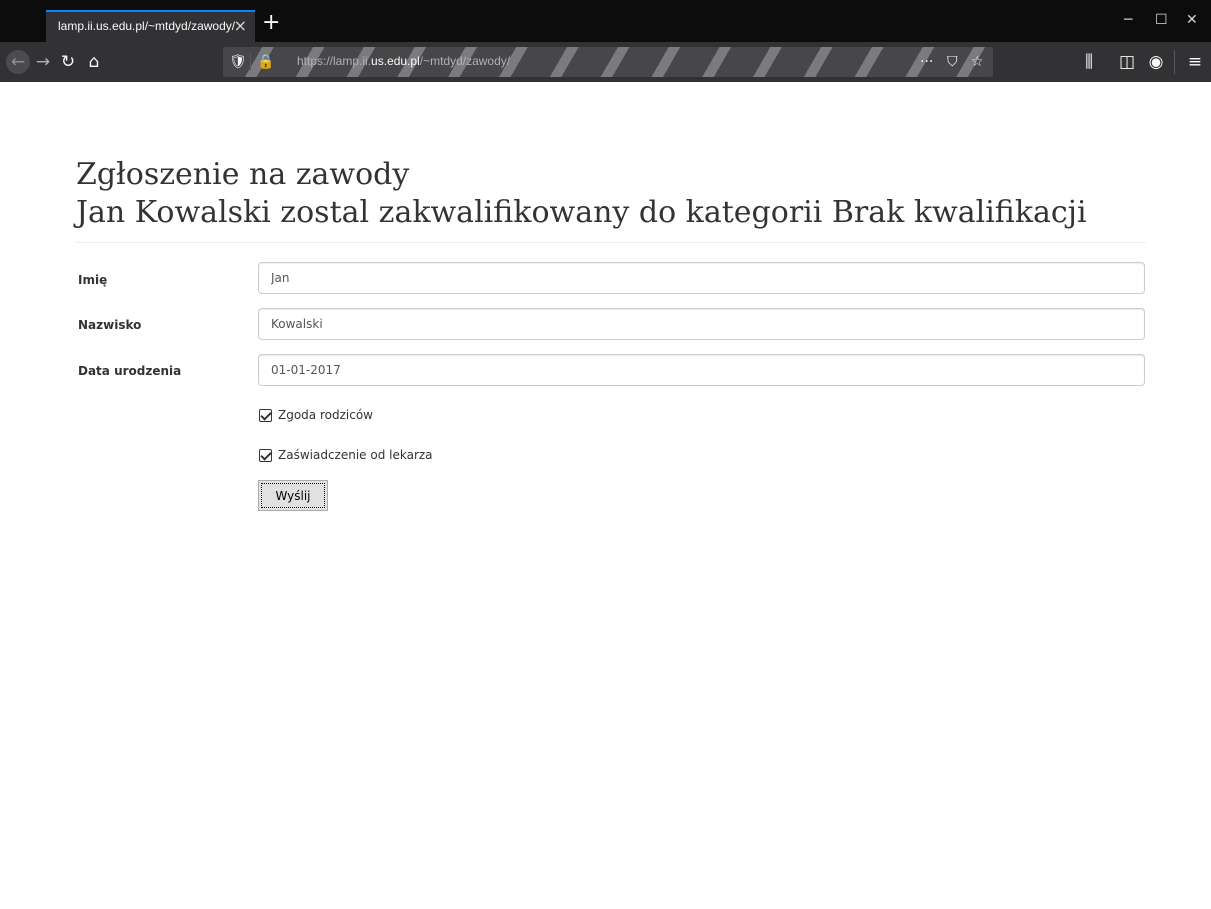  Describe the element at coordinates (1195, 62) in the screenshot. I see `menu-icon: ≡` at that location.